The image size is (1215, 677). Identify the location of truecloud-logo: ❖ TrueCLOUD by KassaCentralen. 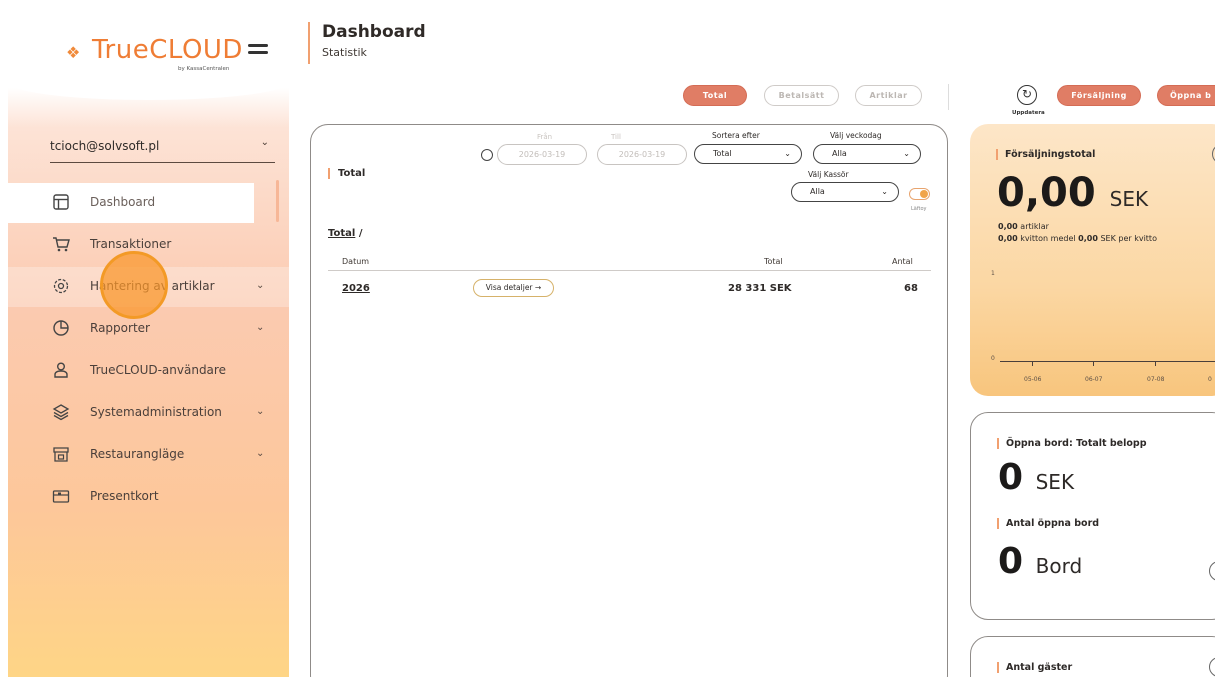
(156, 55).